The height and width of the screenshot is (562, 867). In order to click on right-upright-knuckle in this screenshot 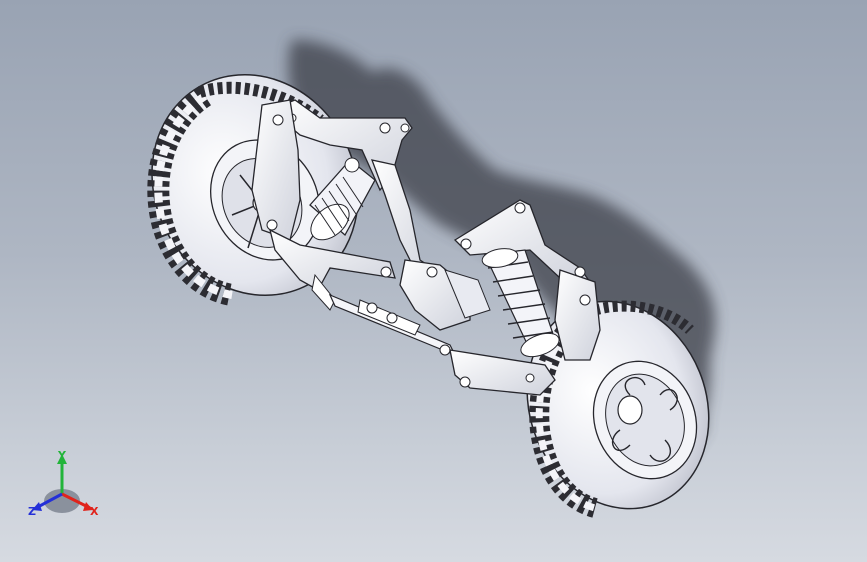, I will do `click(577, 315)`.